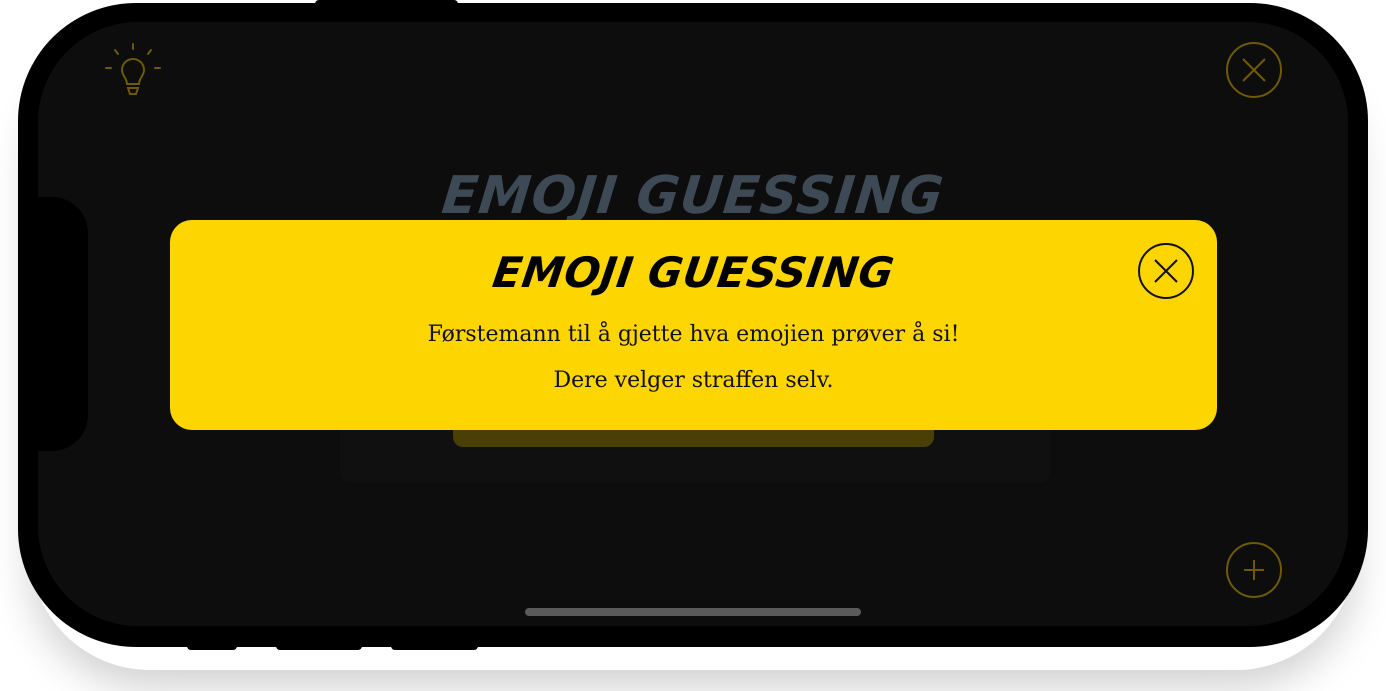  What do you see at coordinates (693, 272) in the screenshot?
I see `modal-title: EMOJI GUESSING` at bounding box center [693, 272].